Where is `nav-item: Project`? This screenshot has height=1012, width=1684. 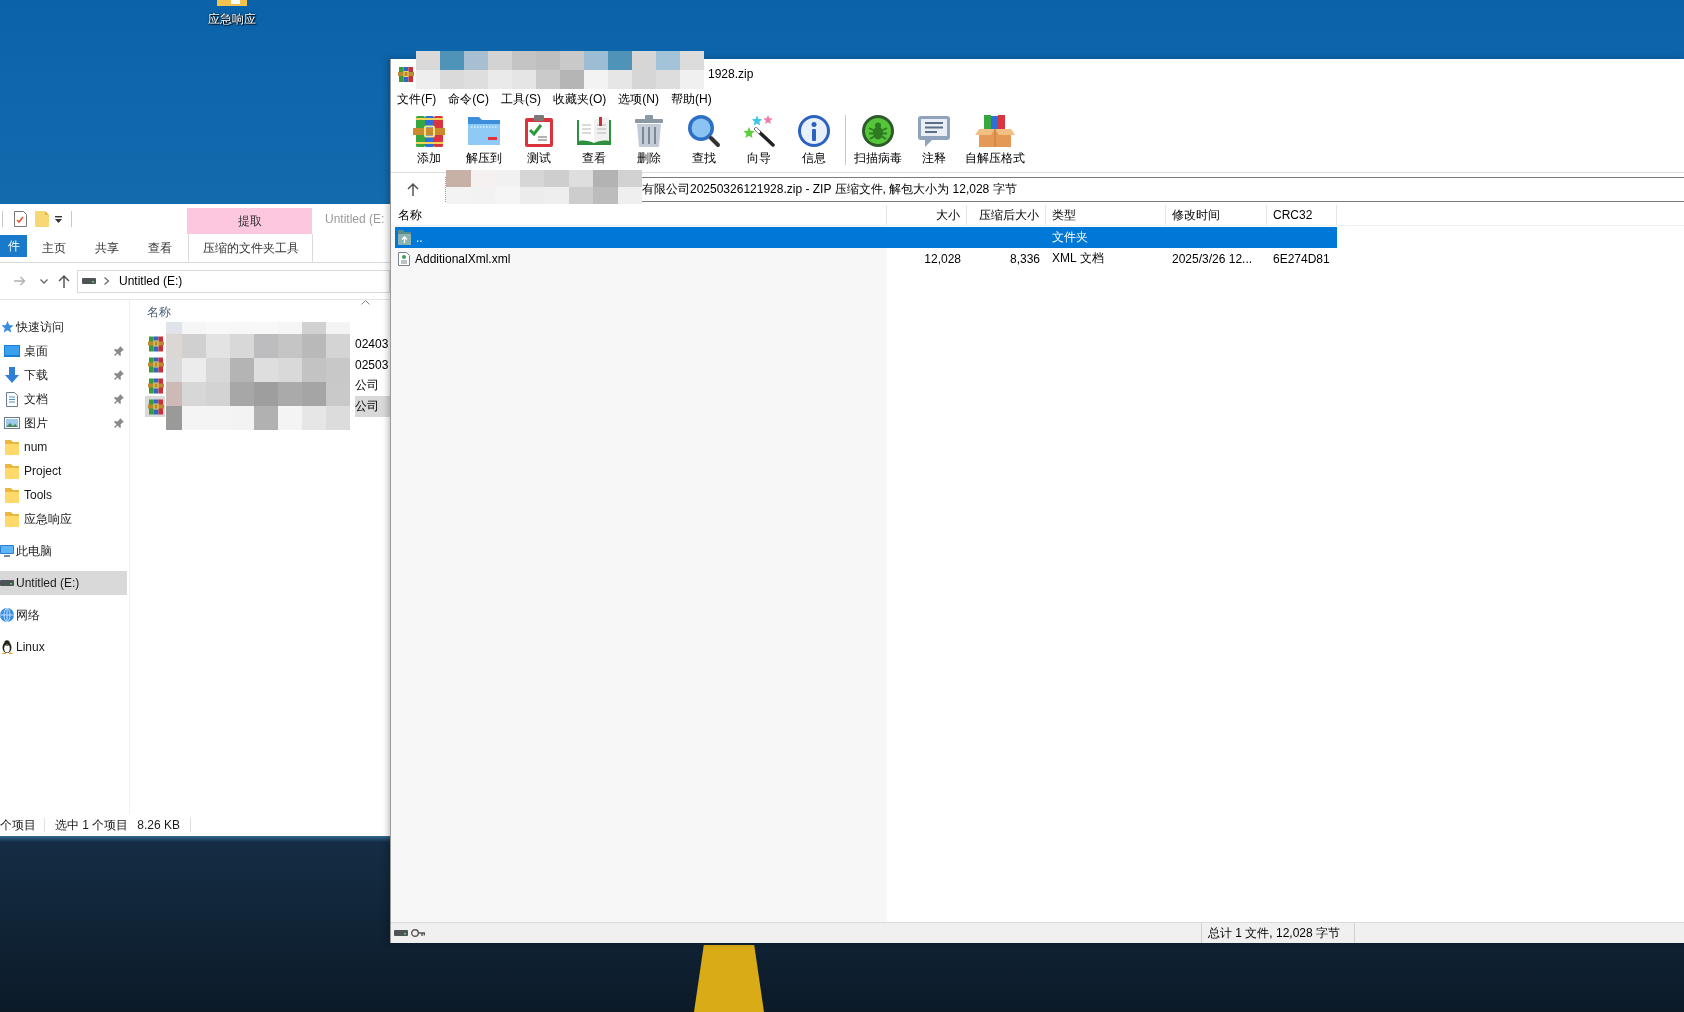
nav-item: Project is located at coordinates (63, 471).